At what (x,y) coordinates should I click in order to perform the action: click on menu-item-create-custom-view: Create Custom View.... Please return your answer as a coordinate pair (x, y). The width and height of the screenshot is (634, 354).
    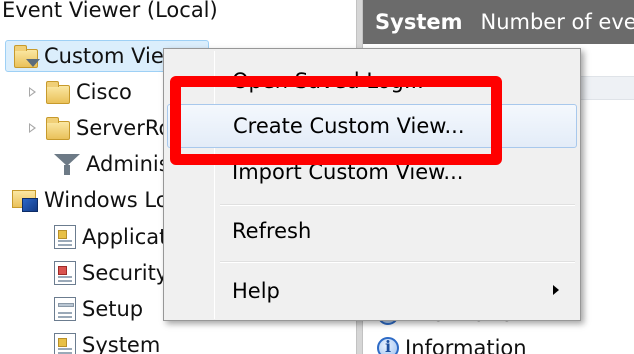
    Looking at the image, I should click on (372, 126).